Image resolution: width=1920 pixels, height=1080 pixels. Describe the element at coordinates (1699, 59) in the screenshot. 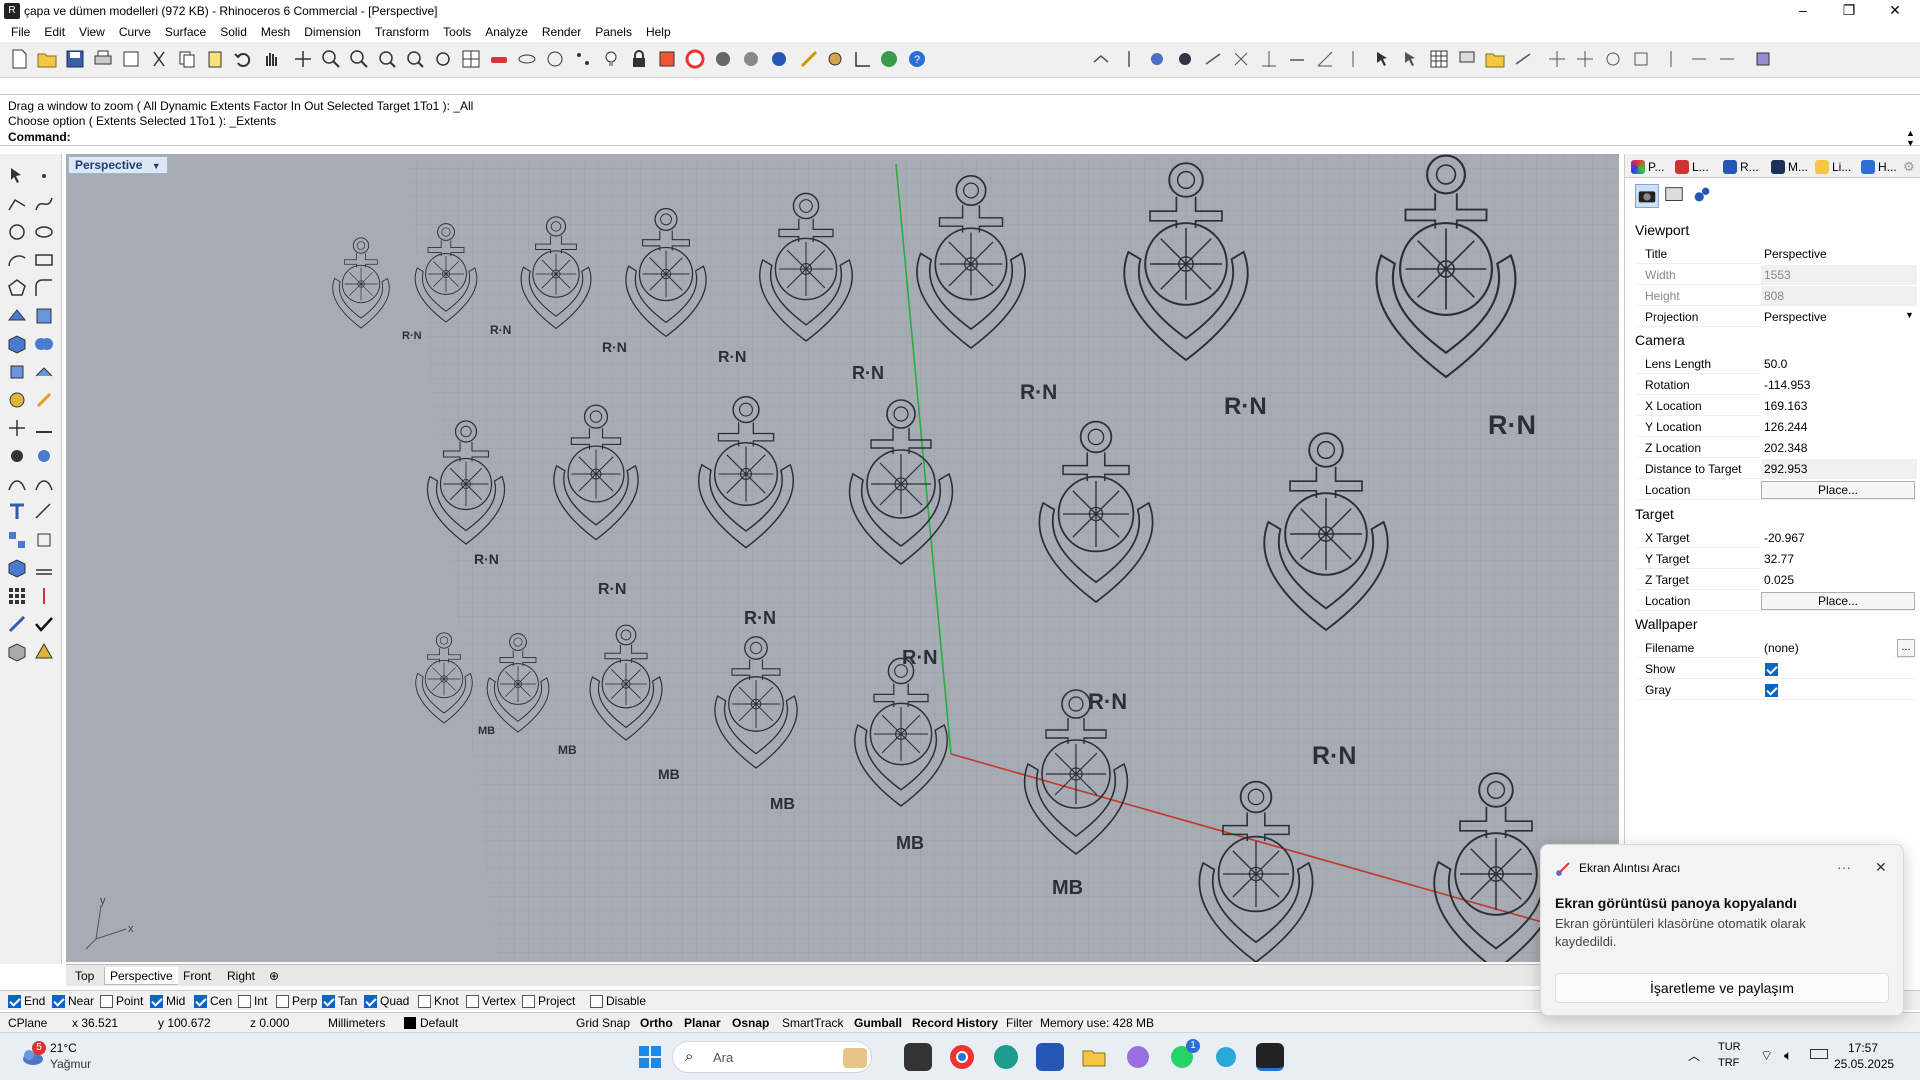

I see `array-tool-icon` at that location.